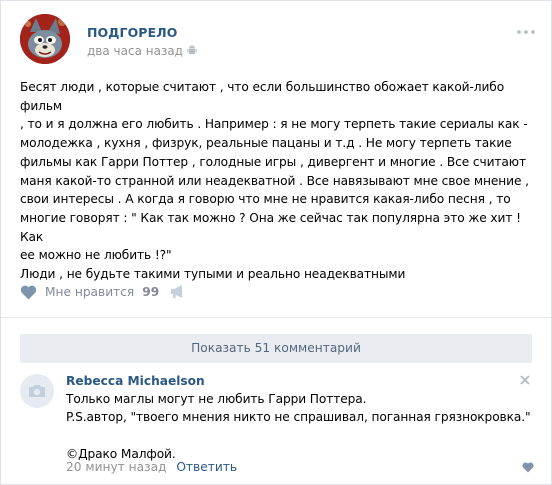 The image size is (552, 485). What do you see at coordinates (525, 380) in the screenshot?
I see `close-icon` at bounding box center [525, 380].